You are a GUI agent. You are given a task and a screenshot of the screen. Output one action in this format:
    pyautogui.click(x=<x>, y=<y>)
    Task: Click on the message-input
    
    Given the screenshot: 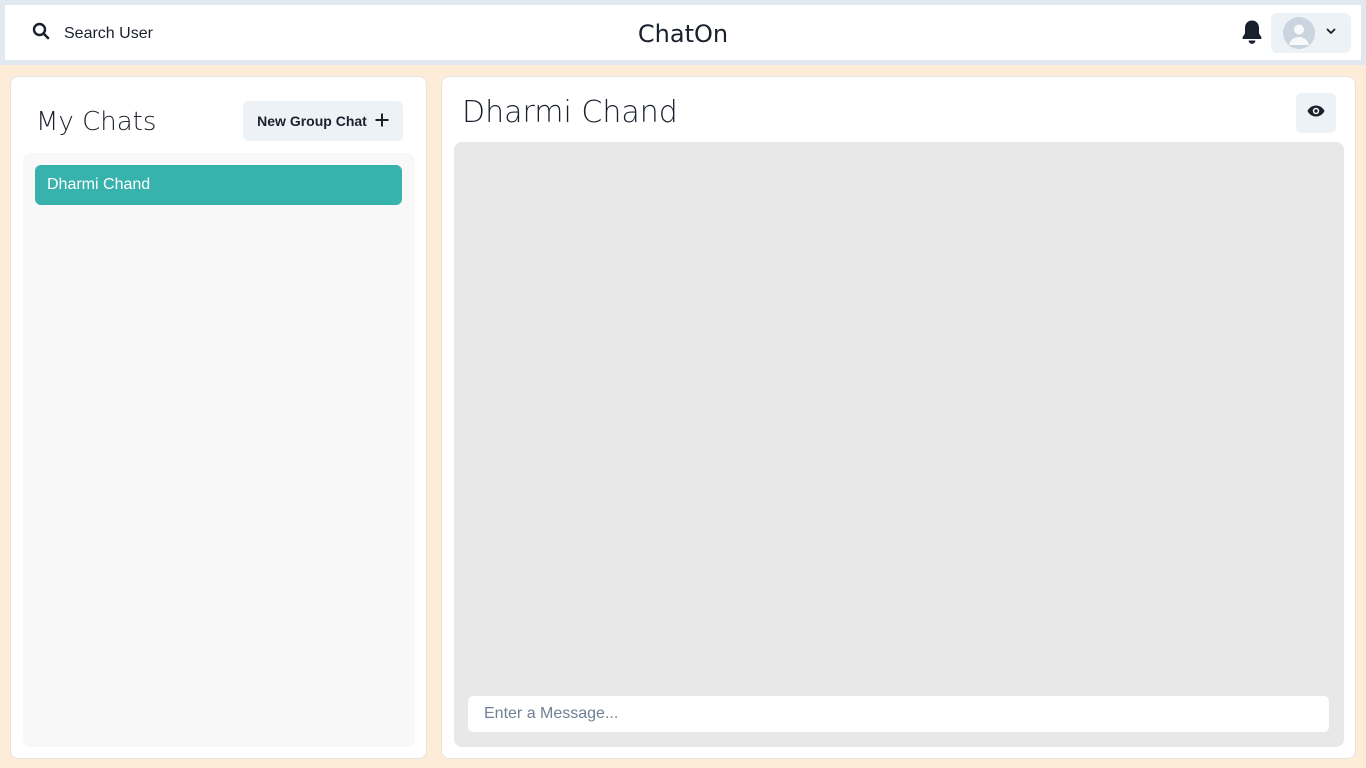 What is the action you would take?
    pyautogui.click(x=898, y=714)
    